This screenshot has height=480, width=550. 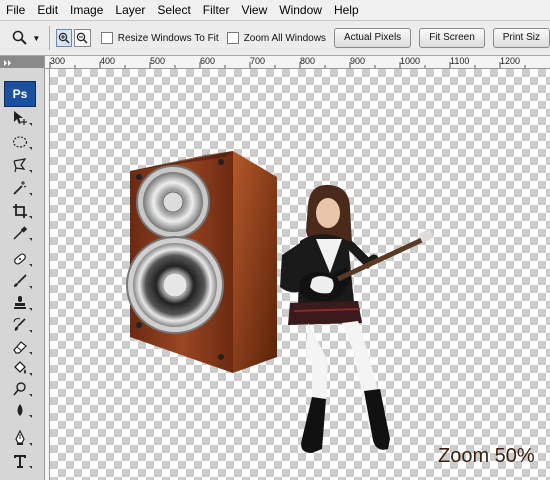 I want to click on ruler-label: 800, so click(x=308, y=61).